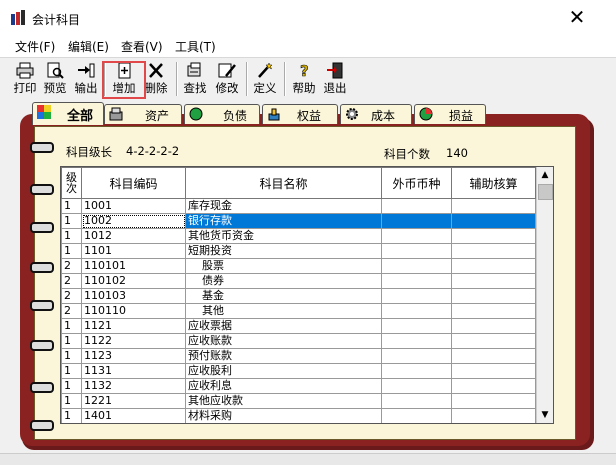  I want to click on menu-file: 文件(F), so click(35, 46).